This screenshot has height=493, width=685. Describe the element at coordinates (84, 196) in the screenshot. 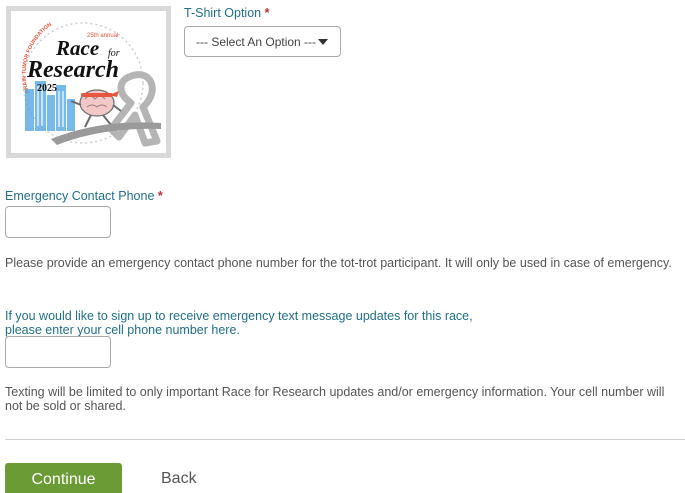

I see `emergency-phone-label: Emergency Contact Phone *` at that location.